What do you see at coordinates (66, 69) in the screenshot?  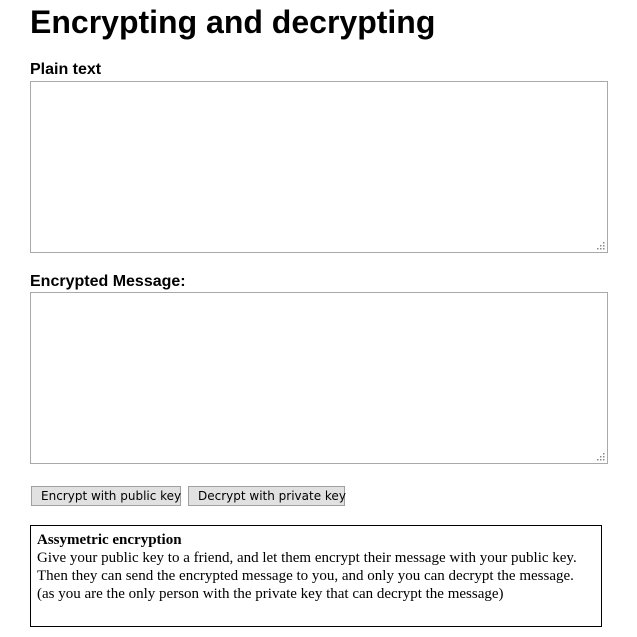 I see `plain-text-label: Plain text` at bounding box center [66, 69].